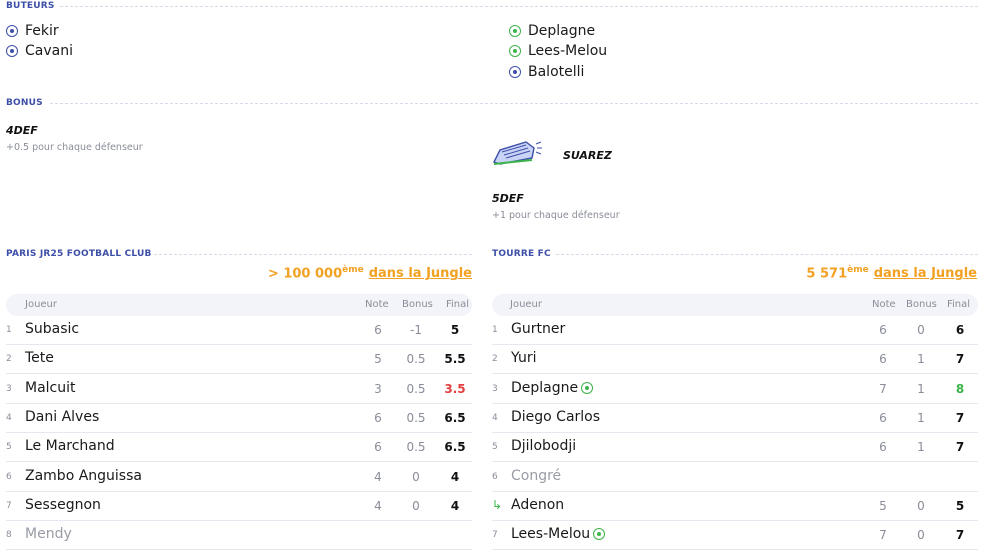 Image resolution: width=989 pixels, height=556 pixels. I want to click on player-name: Lees-Melou, so click(561, 534).